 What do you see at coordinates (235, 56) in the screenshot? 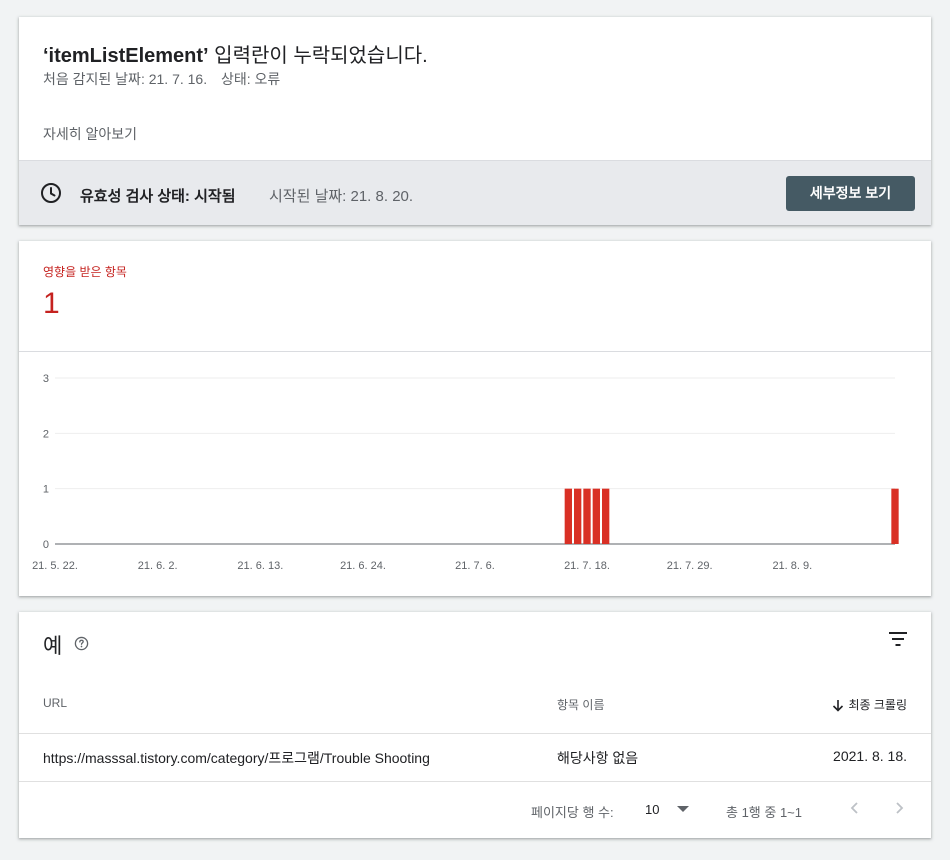
I see `issue-title: ‘itemListElement’ 입력란이 누락되었습니다.` at bounding box center [235, 56].